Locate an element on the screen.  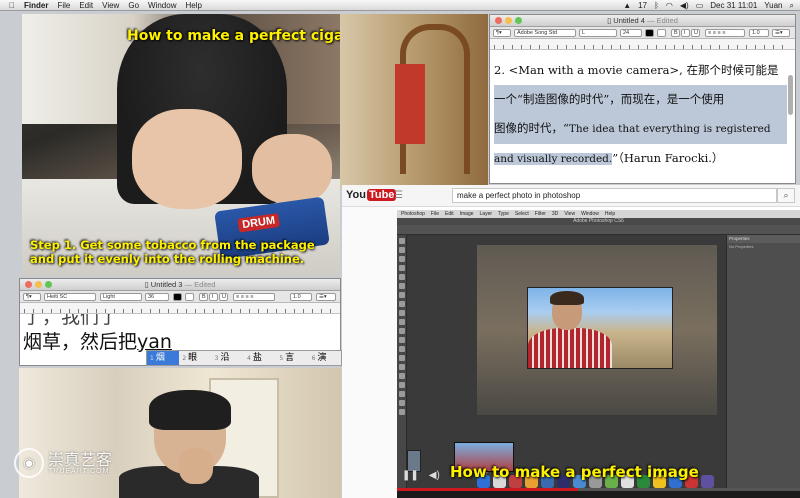
youtube-logo: You Tube is located at coordinates (371, 195).